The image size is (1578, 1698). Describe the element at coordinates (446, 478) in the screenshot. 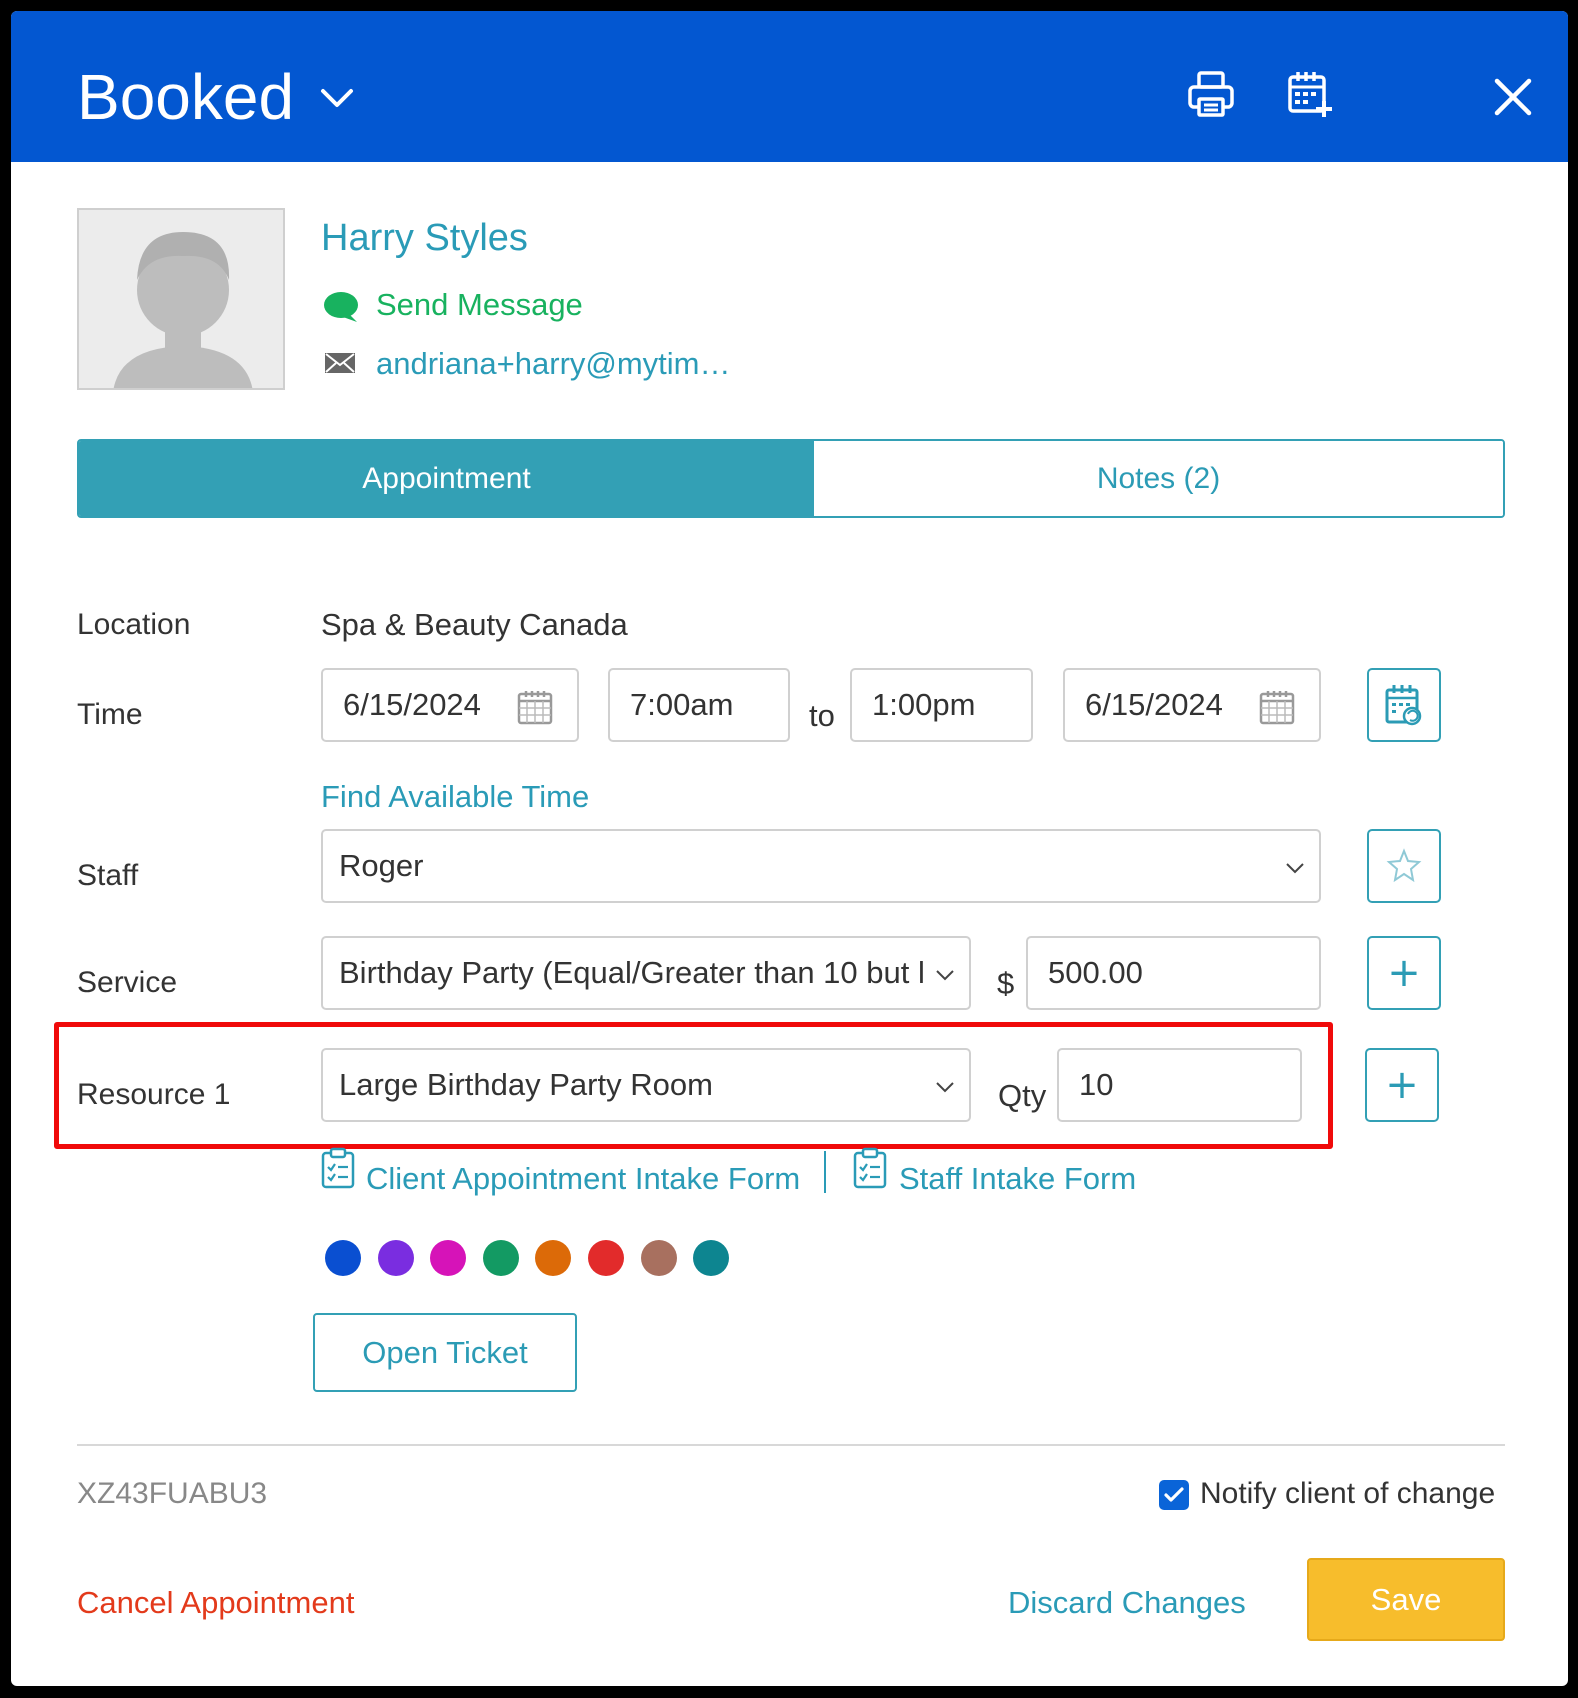

I see `tab-appointment: Appointment` at that location.